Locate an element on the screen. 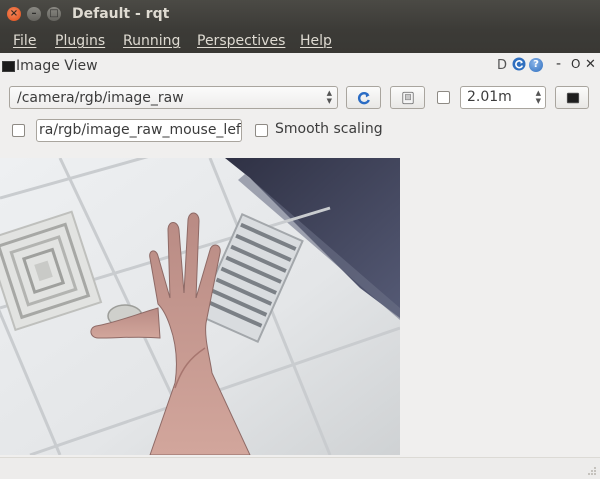 The width and height of the screenshot is (600, 479). plugin-header: Image View D ? - O ✕ is located at coordinates (300, 67).